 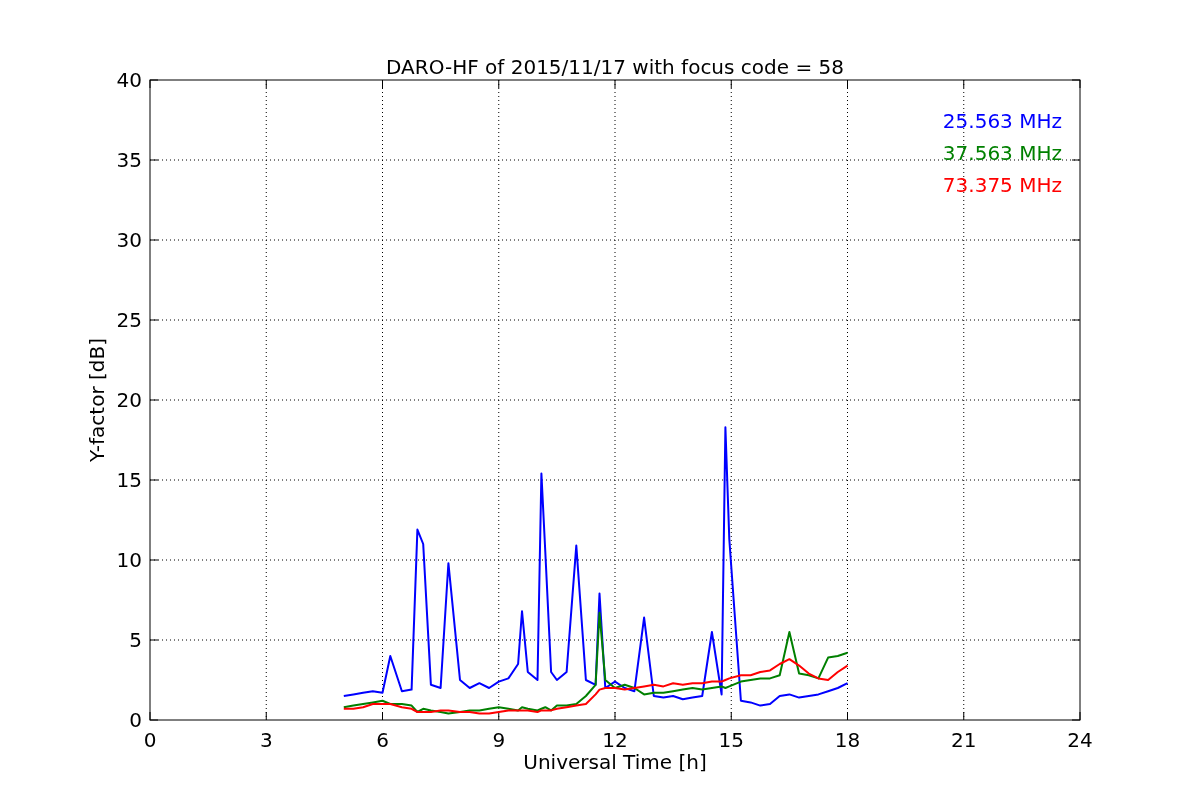 I want to click on x-tick-label: 3, so click(x=266, y=740).